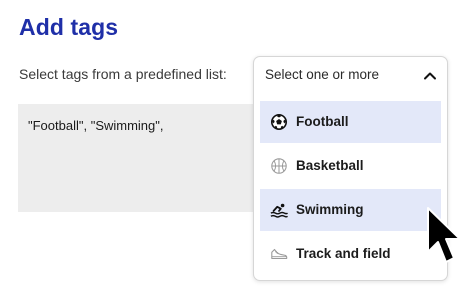 This screenshot has width=474, height=296. Describe the element at coordinates (330, 209) in the screenshot. I see `option-label: Swimming` at that location.